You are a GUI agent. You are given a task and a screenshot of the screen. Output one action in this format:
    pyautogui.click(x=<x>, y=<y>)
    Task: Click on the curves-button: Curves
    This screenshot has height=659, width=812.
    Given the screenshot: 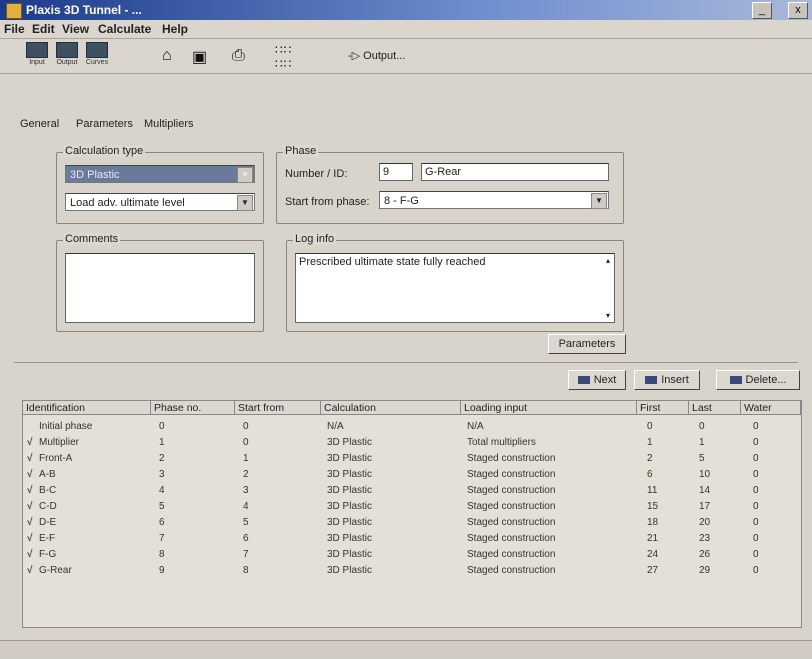 What is the action you would take?
    pyautogui.click(x=97, y=56)
    